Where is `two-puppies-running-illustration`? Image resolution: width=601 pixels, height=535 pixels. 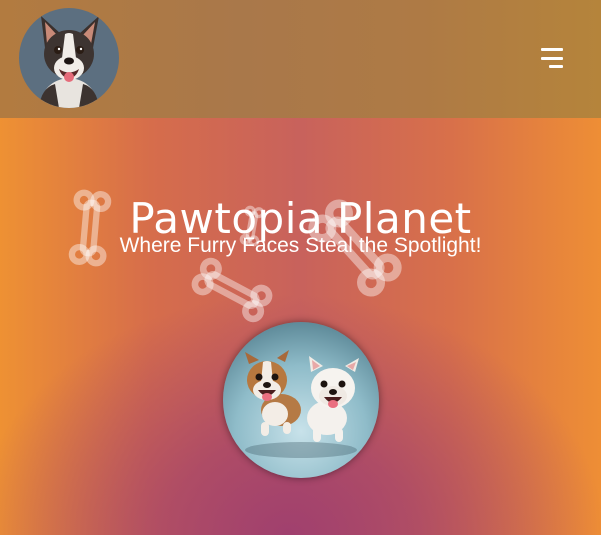 two-puppies-running-illustration is located at coordinates (301, 400).